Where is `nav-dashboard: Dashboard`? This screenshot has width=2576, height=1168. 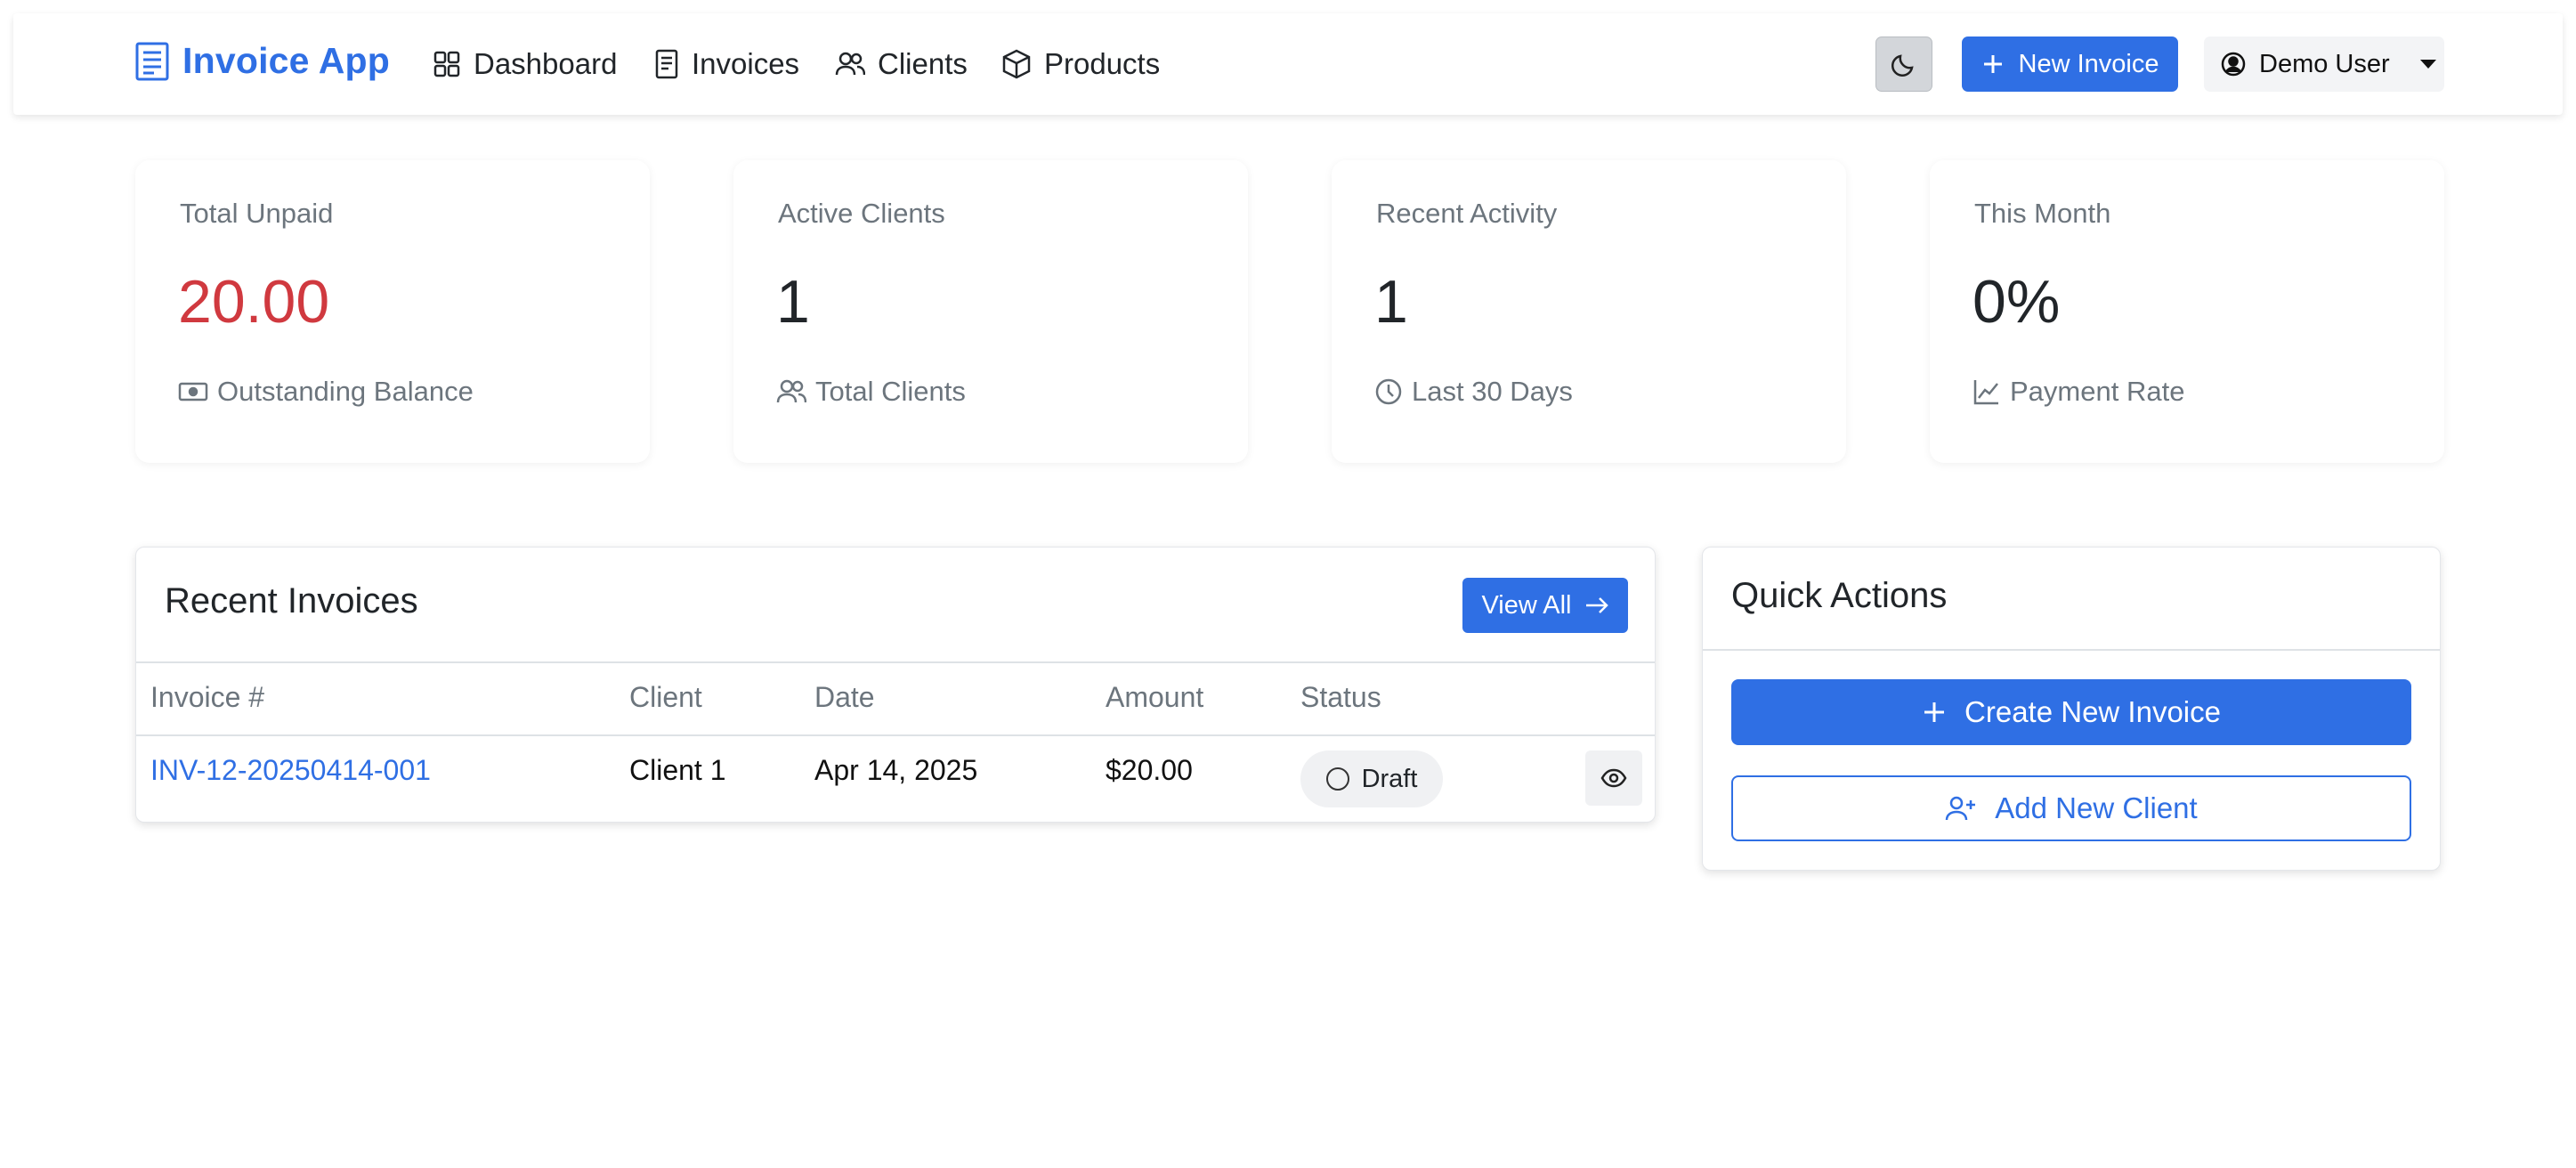 nav-dashboard: Dashboard is located at coordinates (525, 64).